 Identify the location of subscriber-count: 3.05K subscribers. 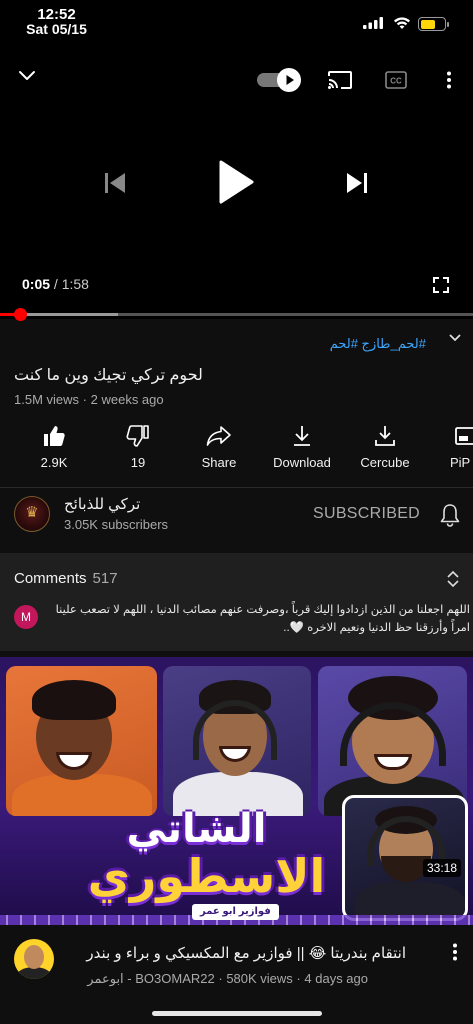
(116, 524).